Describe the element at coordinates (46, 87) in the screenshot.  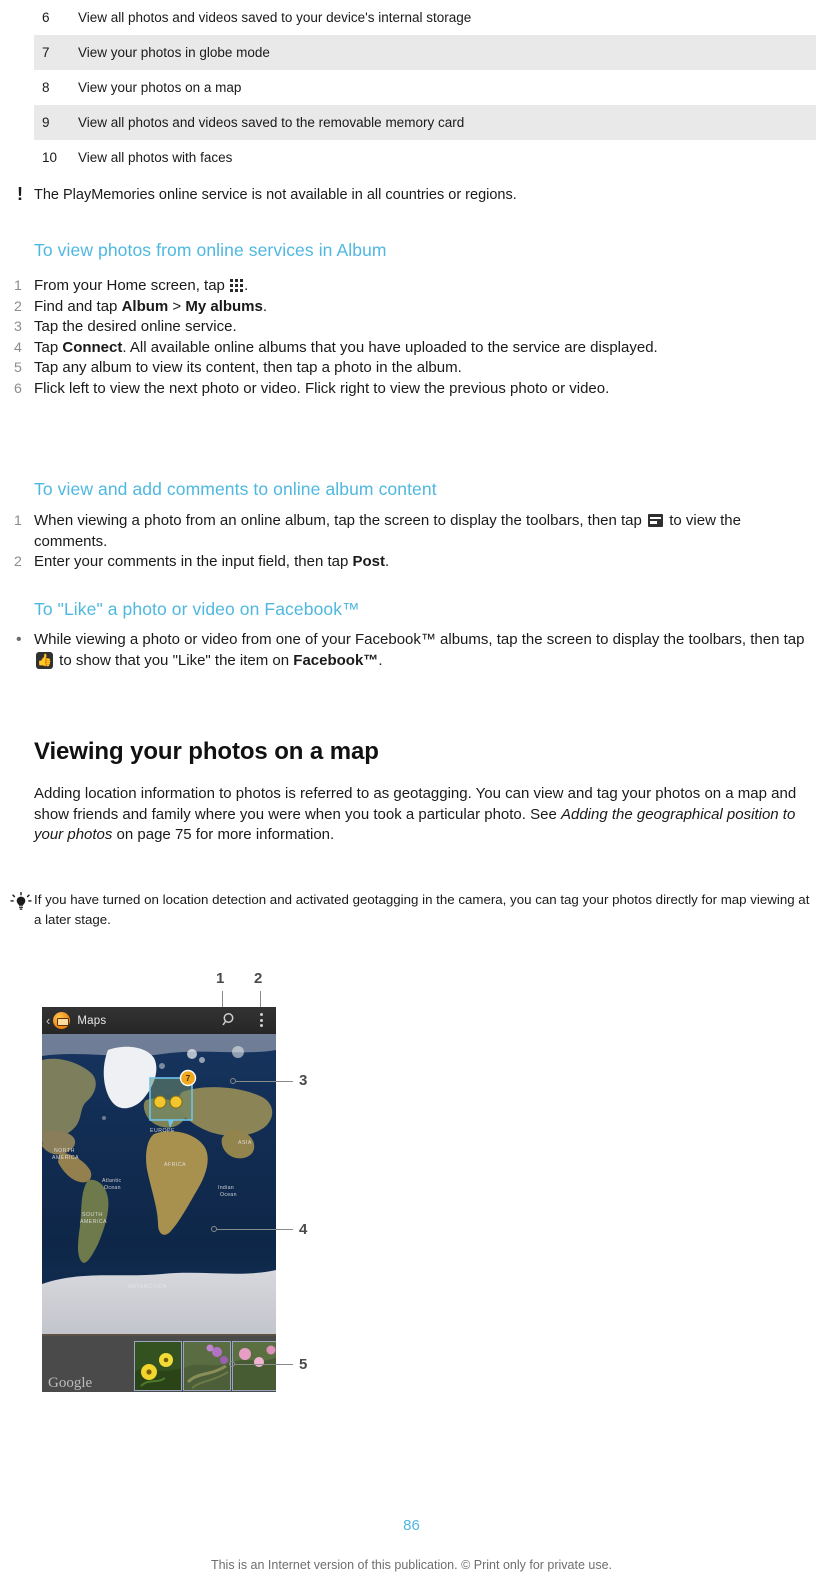
I see `legend-row-number: 8` at that location.